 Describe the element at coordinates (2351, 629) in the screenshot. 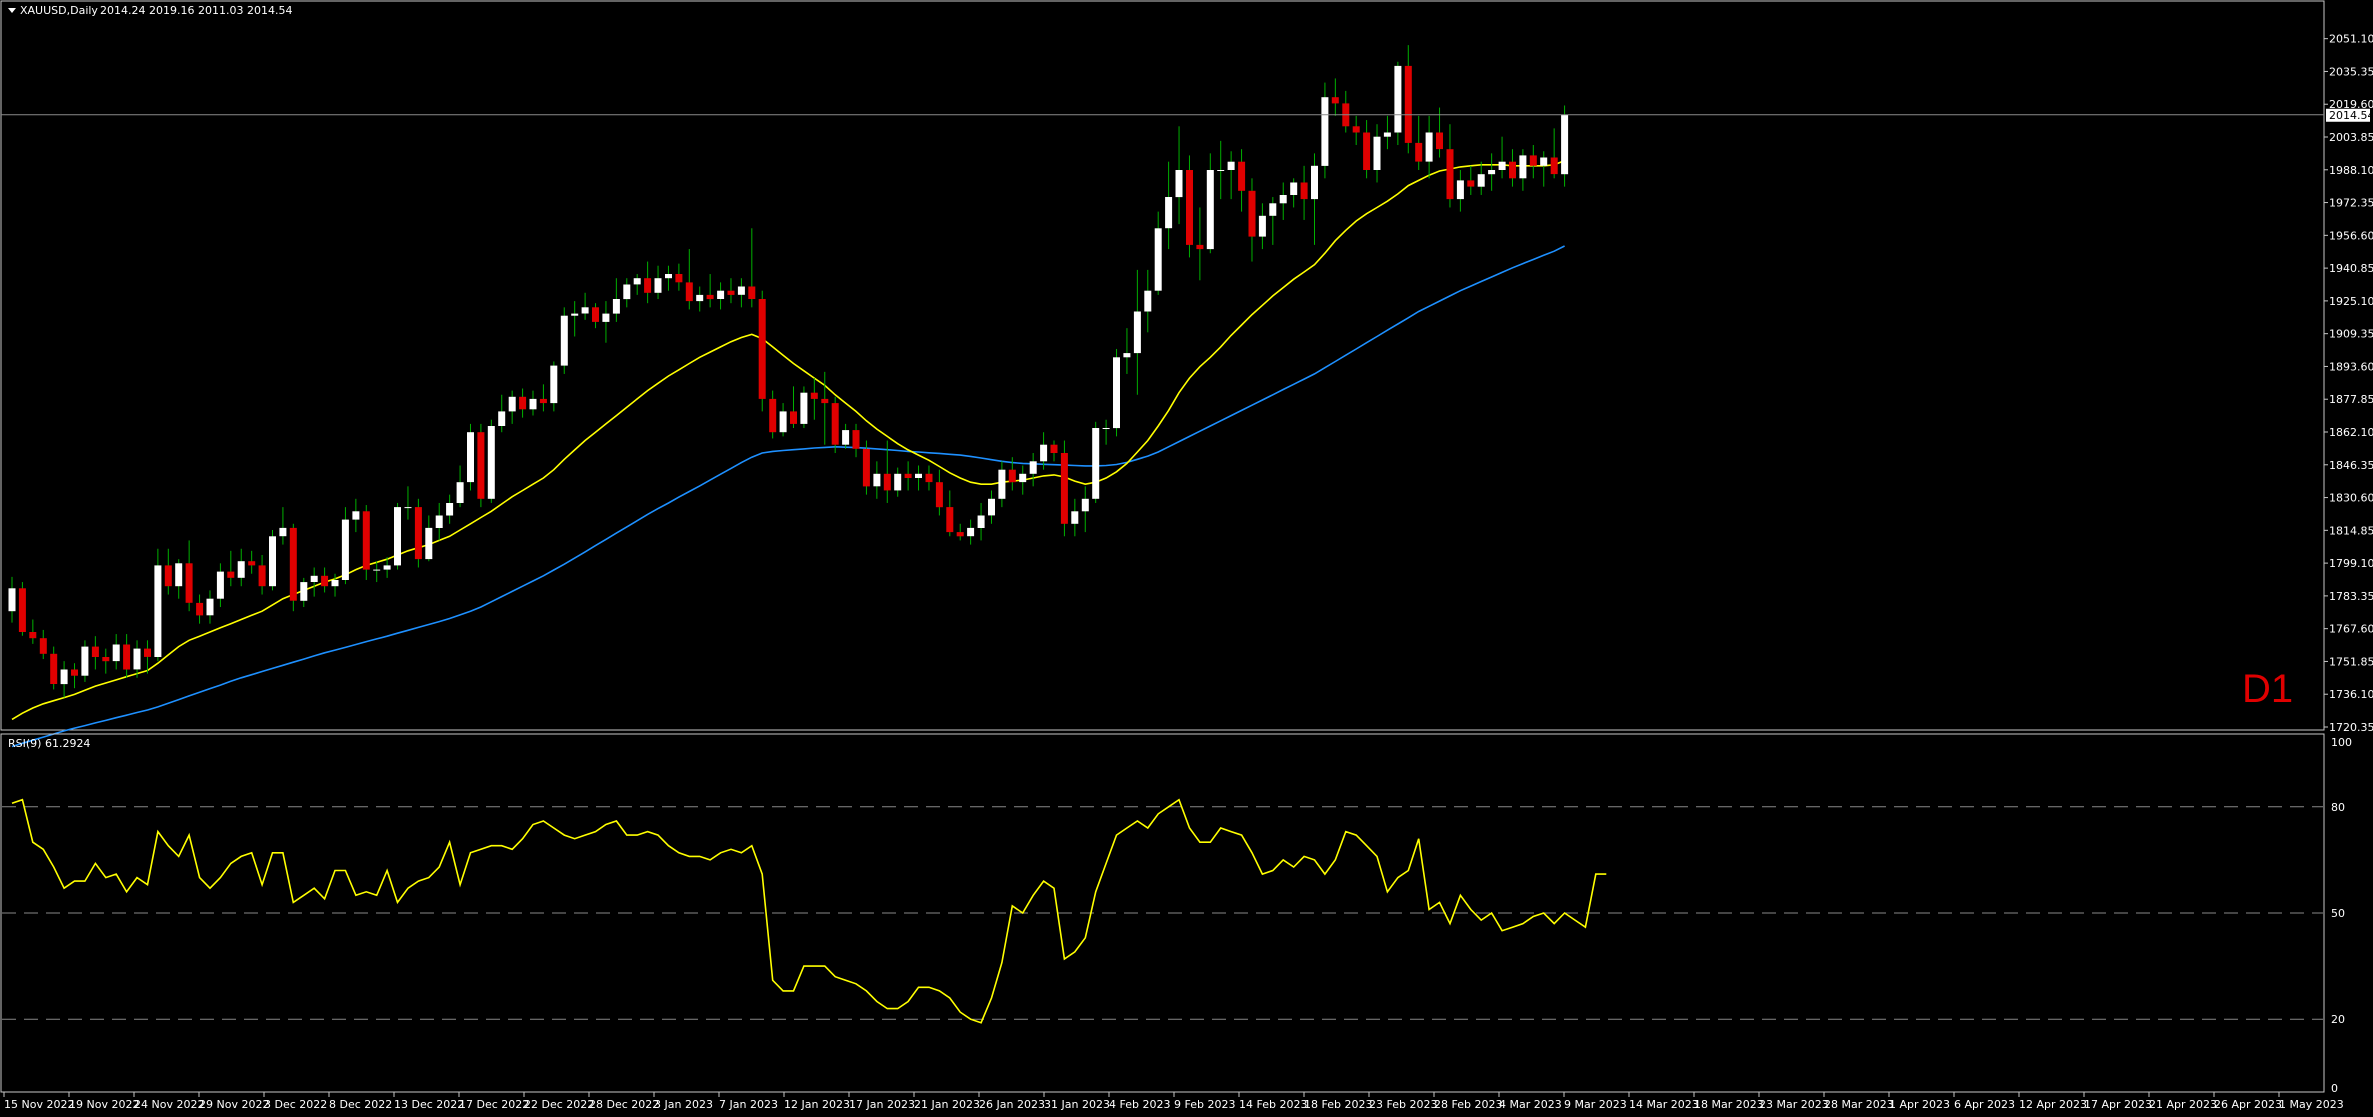

I see `price-tick-label: 1767.60` at that location.